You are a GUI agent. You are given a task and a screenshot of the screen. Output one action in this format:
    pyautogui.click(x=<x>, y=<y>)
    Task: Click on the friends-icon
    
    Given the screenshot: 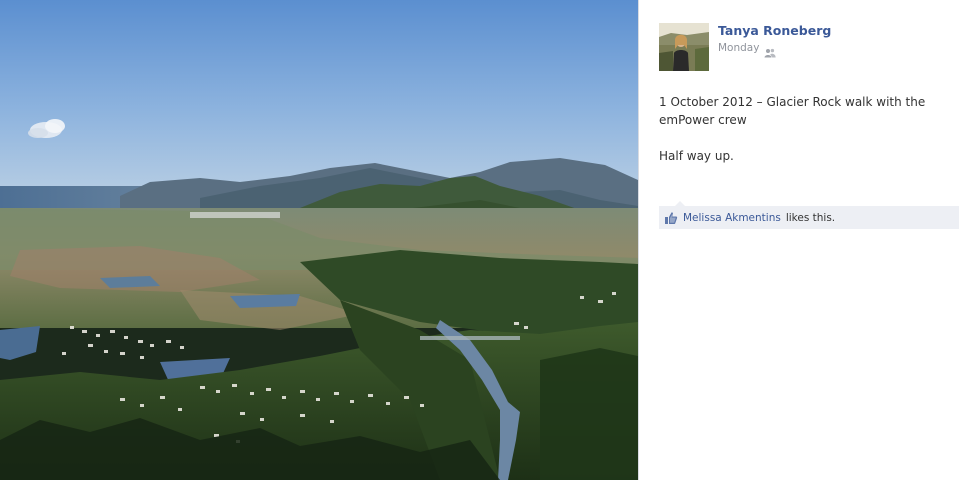 What is the action you would take?
    pyautogui.click(x=770, y=50)
    